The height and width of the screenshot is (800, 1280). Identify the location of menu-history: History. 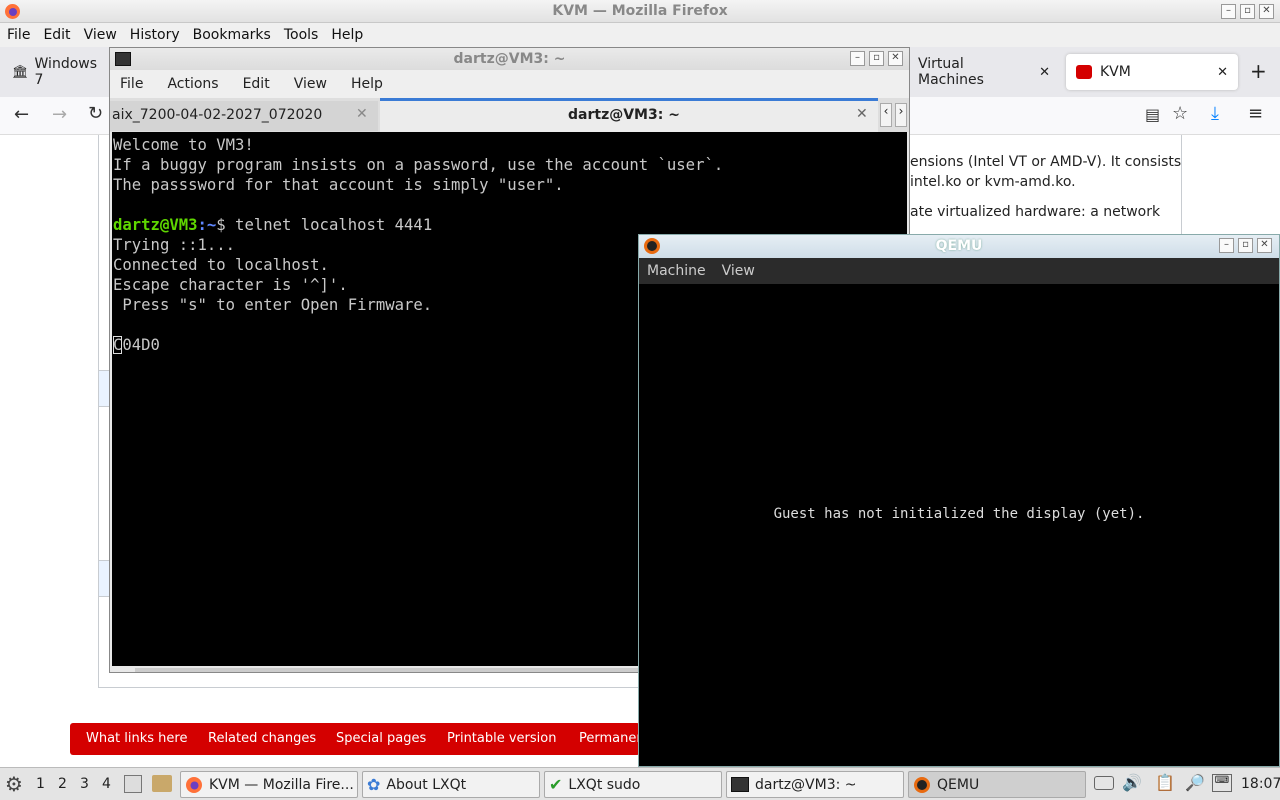
(155, 35).